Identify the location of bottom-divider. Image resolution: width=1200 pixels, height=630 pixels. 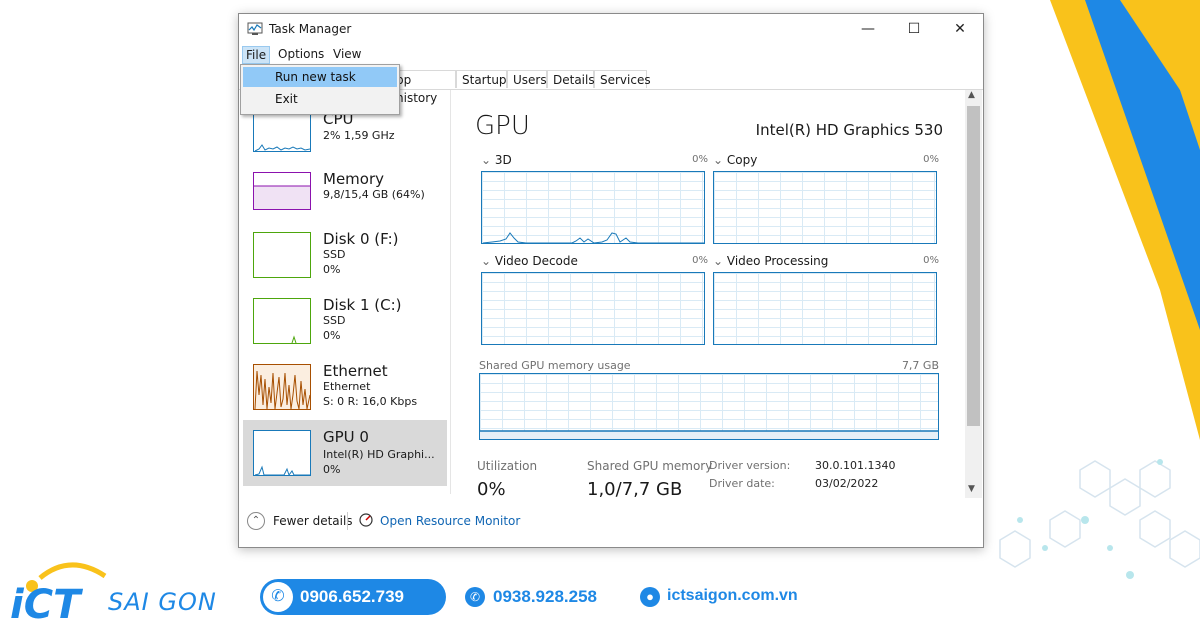
(347, 521).